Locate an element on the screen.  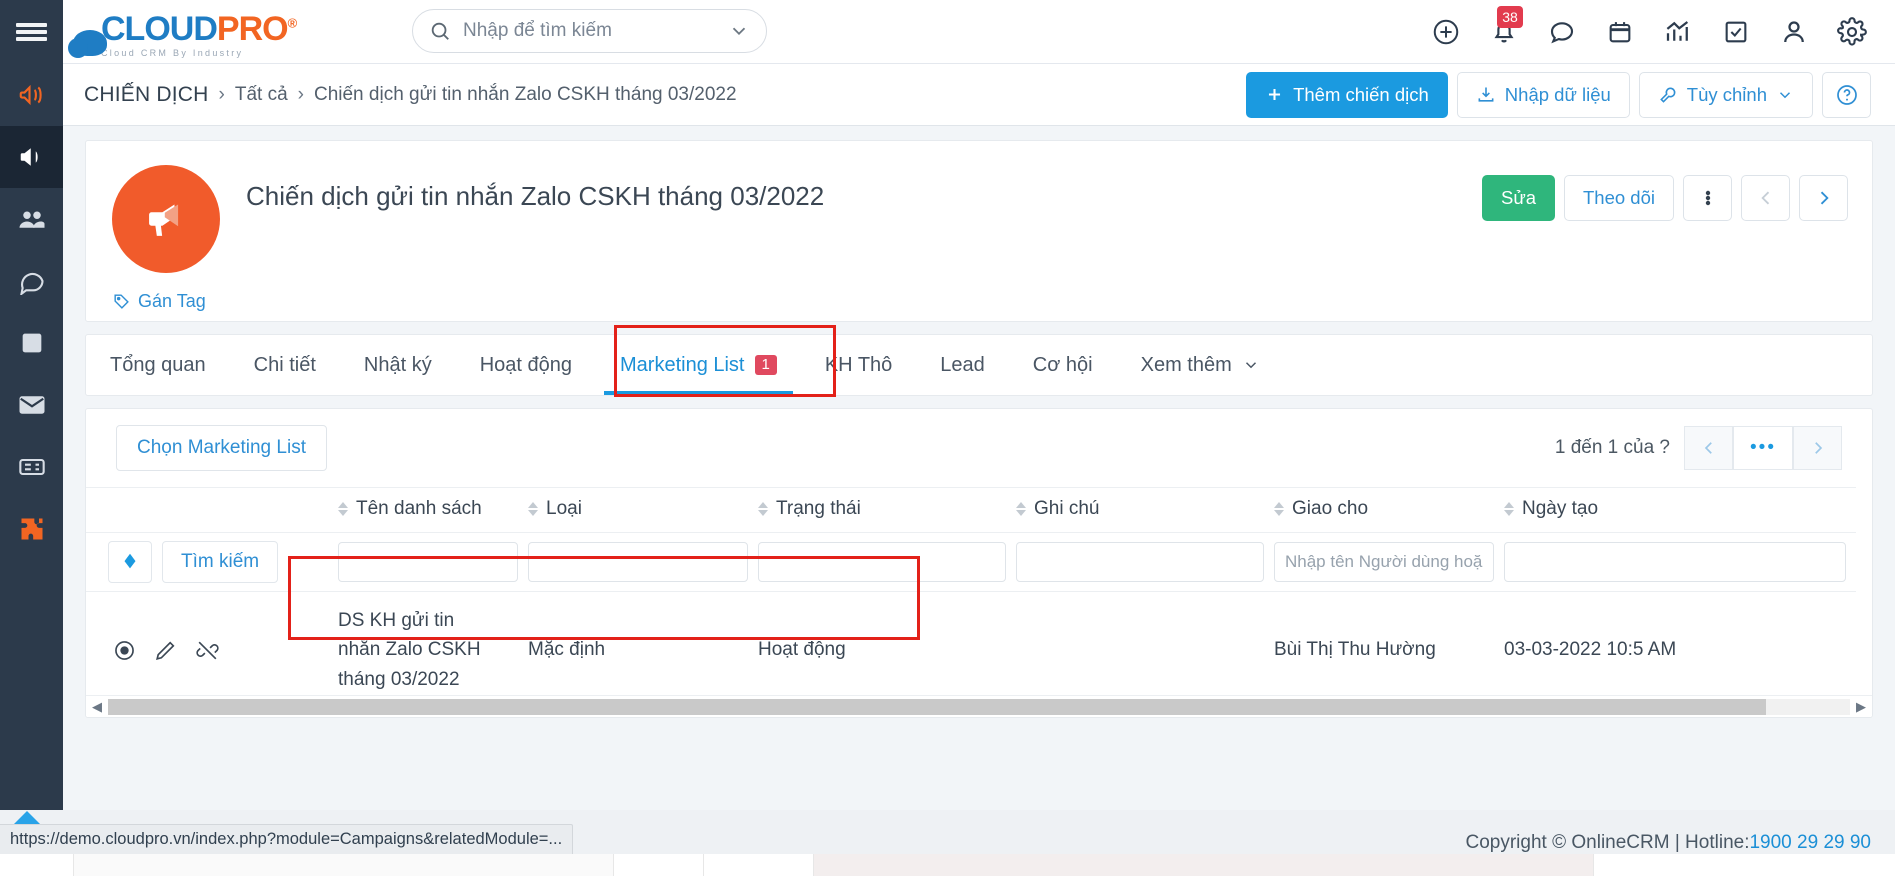
filter-cell-loai is located at coordinates (643, 562).